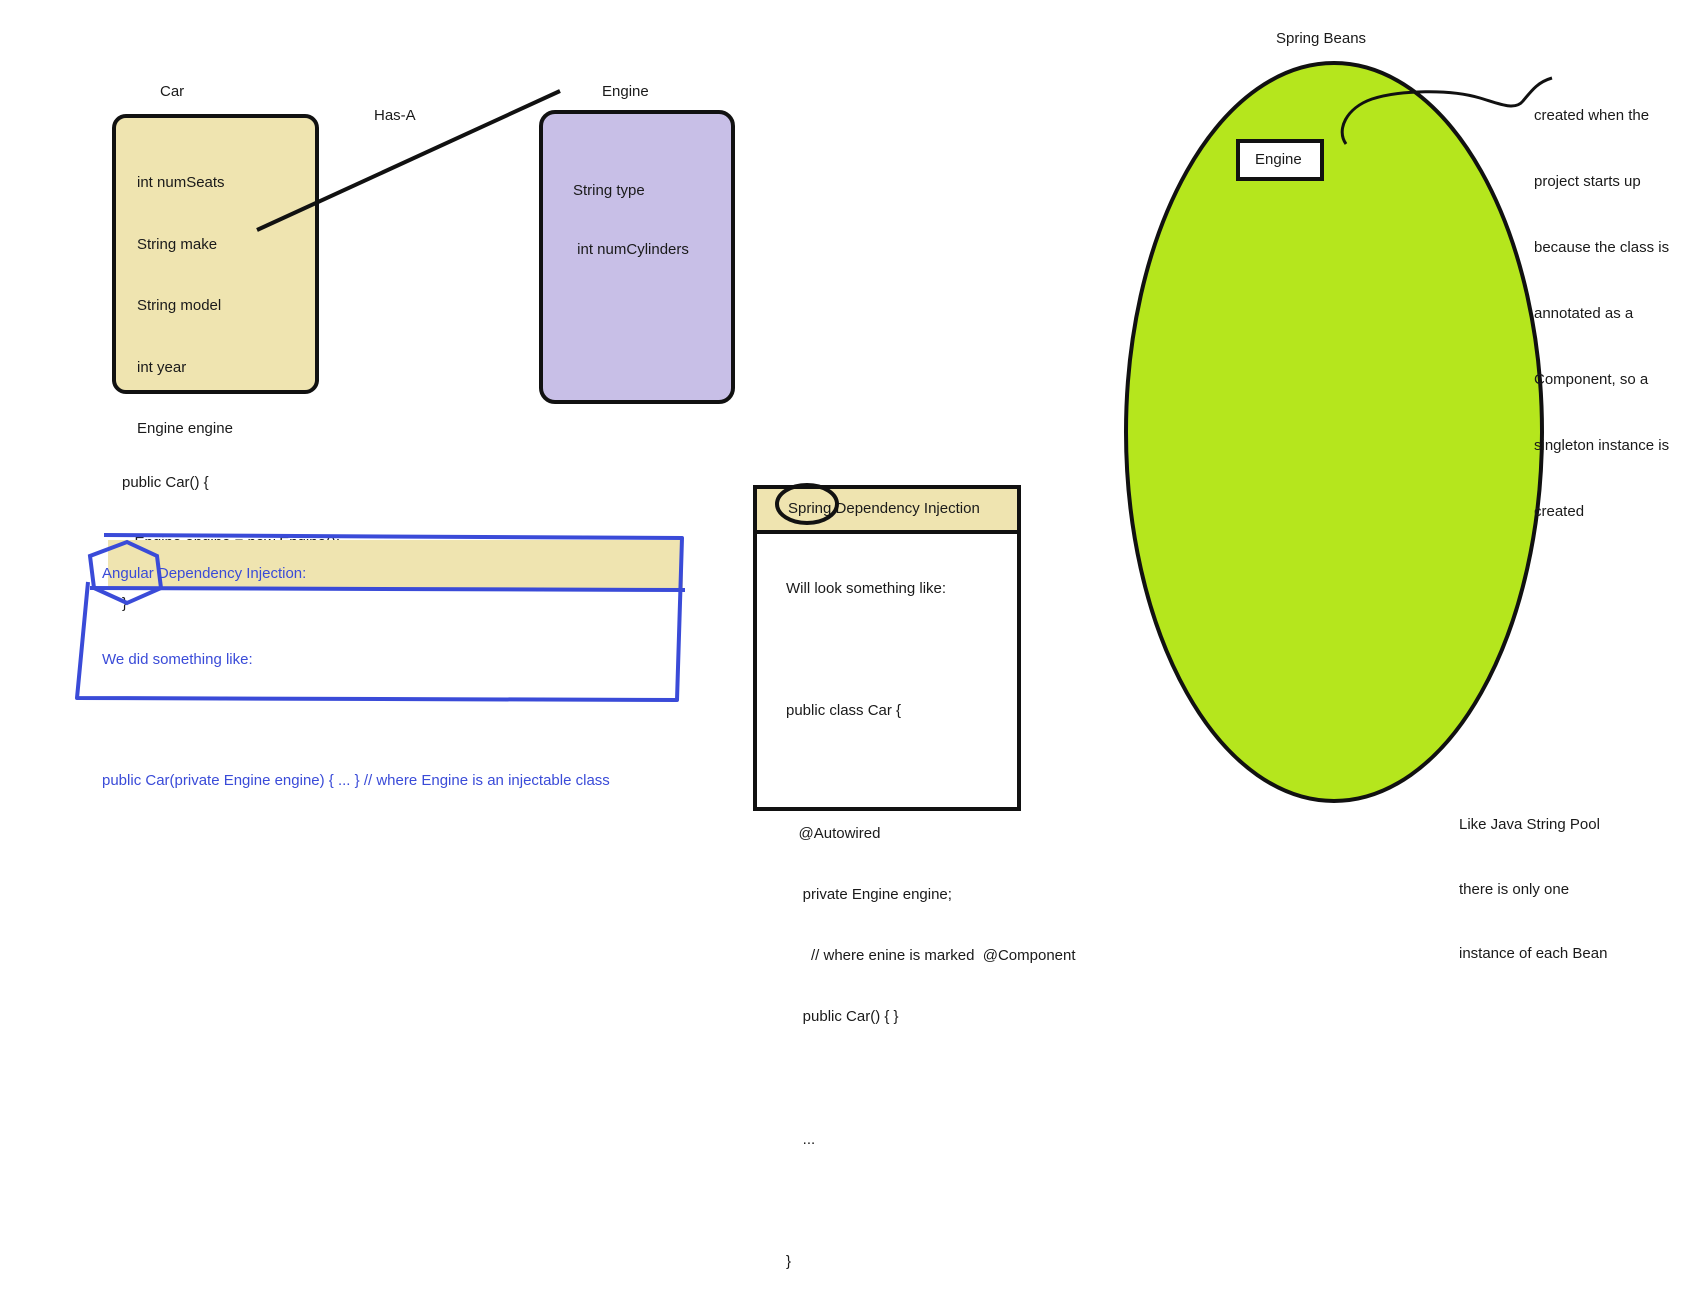 The image size is (1691, 1293). What do you see at coordinates (1587, 181) in the screenshot?
I see `note-line: project starts up` at bounding box center [1587, 181].